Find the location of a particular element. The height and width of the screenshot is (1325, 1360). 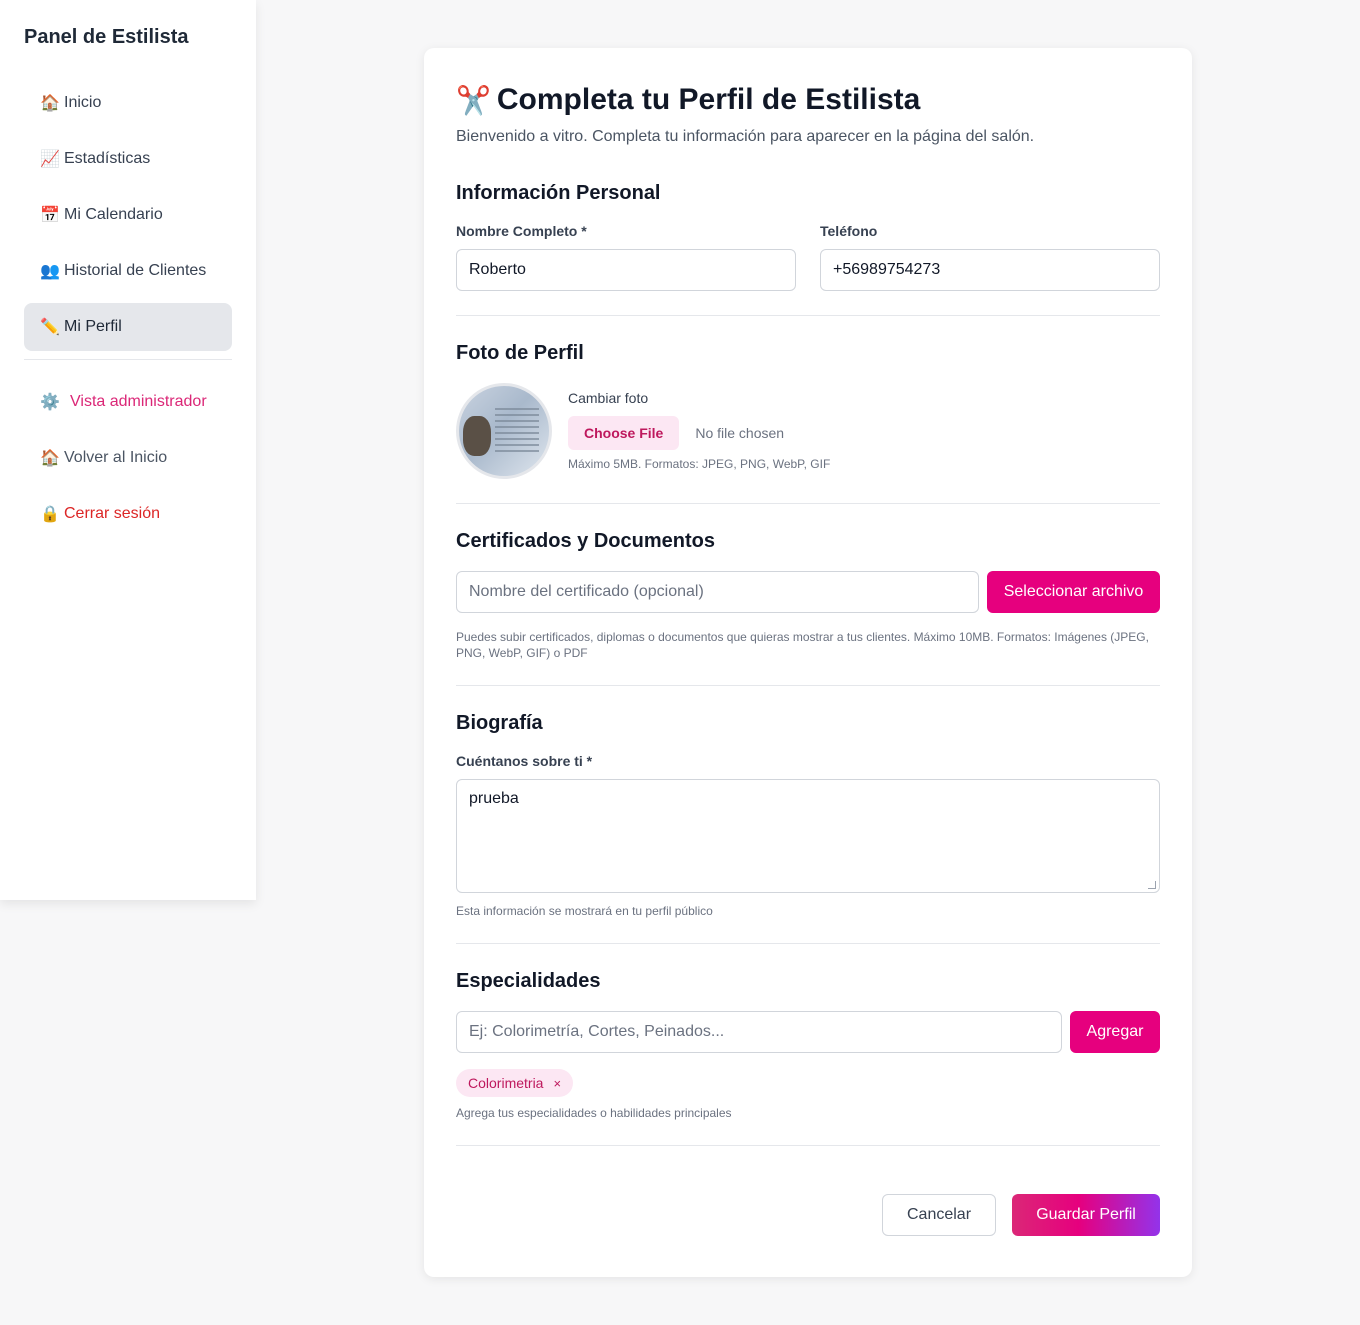

avatar is located at coordinates (504, 431).